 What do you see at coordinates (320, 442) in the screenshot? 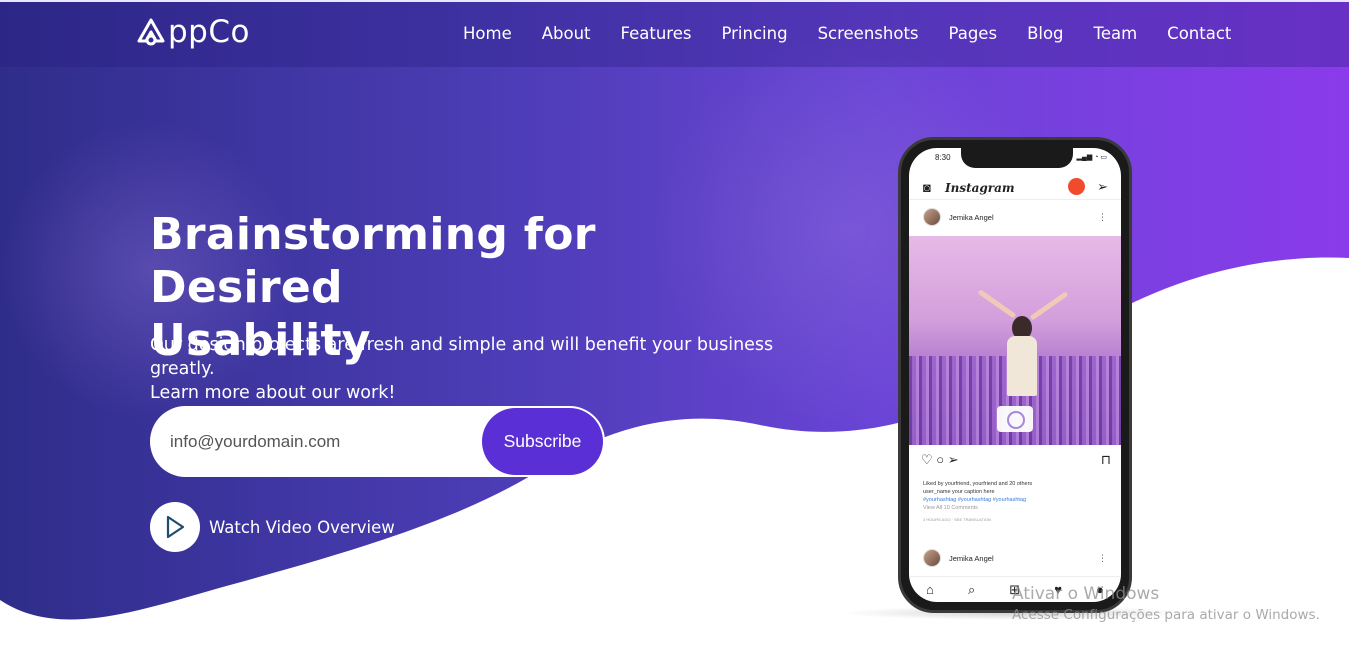
I see `email-input` at bounding box center [320, 442].